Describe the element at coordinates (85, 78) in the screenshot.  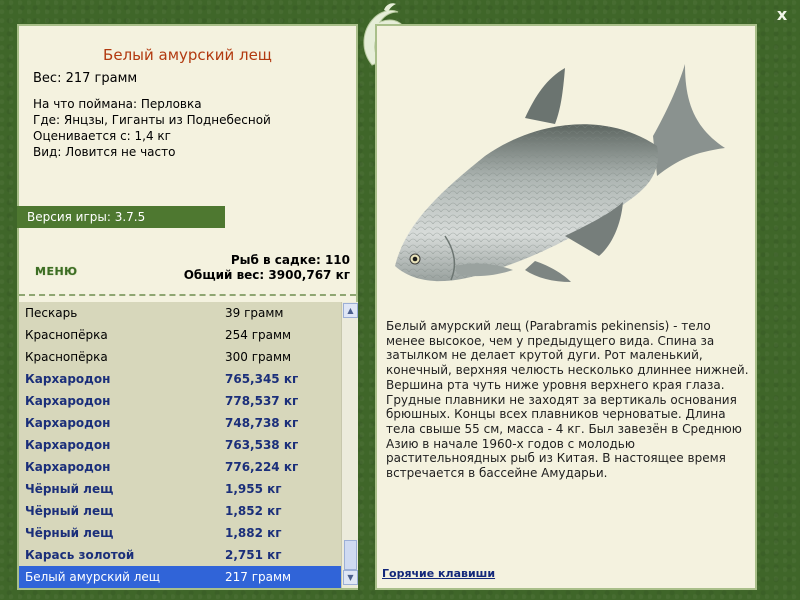
I see `fish-weight: Вес: 217 грамм` at that location.